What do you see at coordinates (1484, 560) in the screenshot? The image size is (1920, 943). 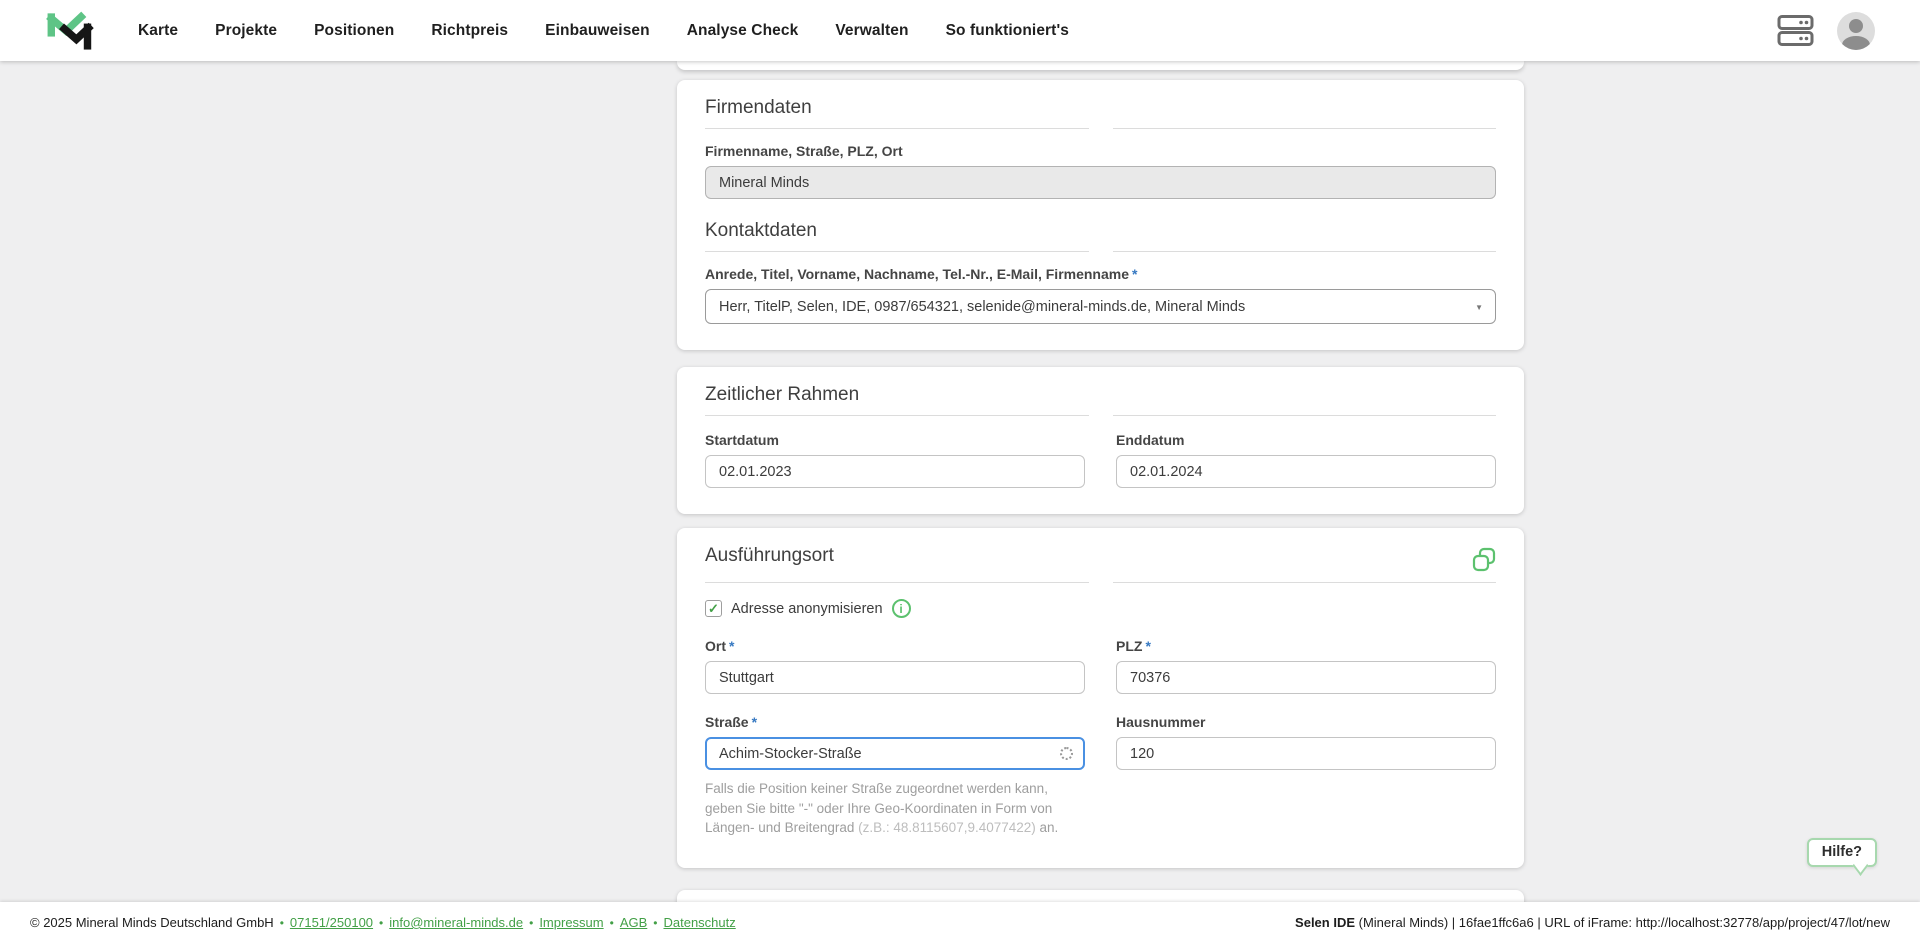 I see `copy-icon` at bounding box center [1484, 560].